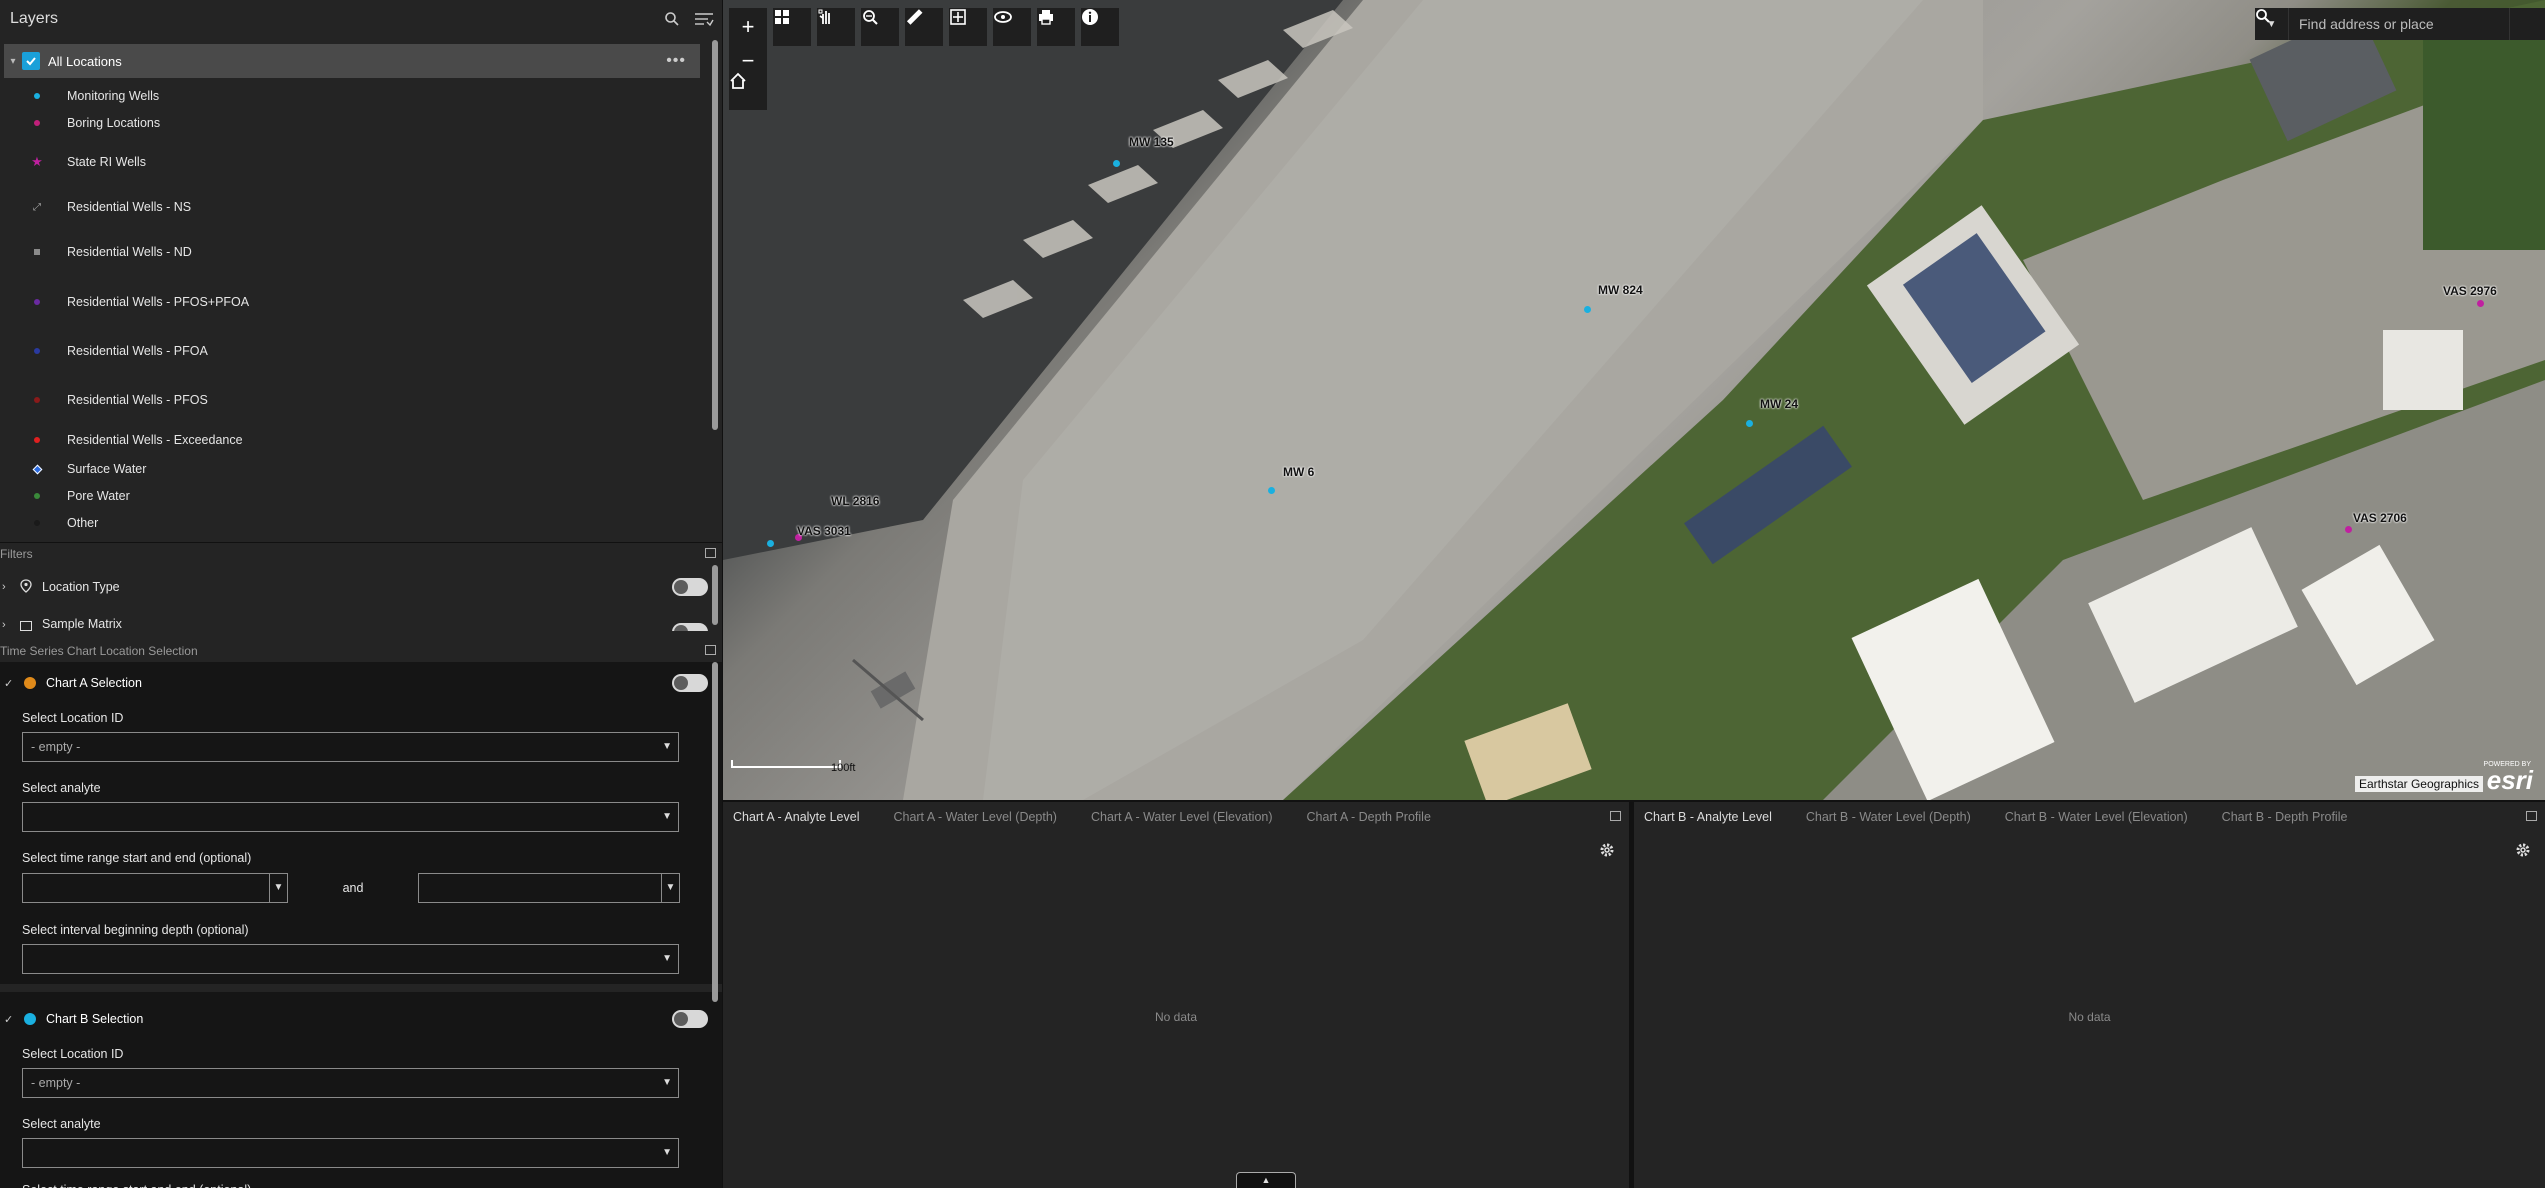 The image size is (2545, 1188). What do you see at coordinates (129, 252) in the screenshot?
I see `legend-item-label: Residential Wells - ND` at bounding box center [129, 252].